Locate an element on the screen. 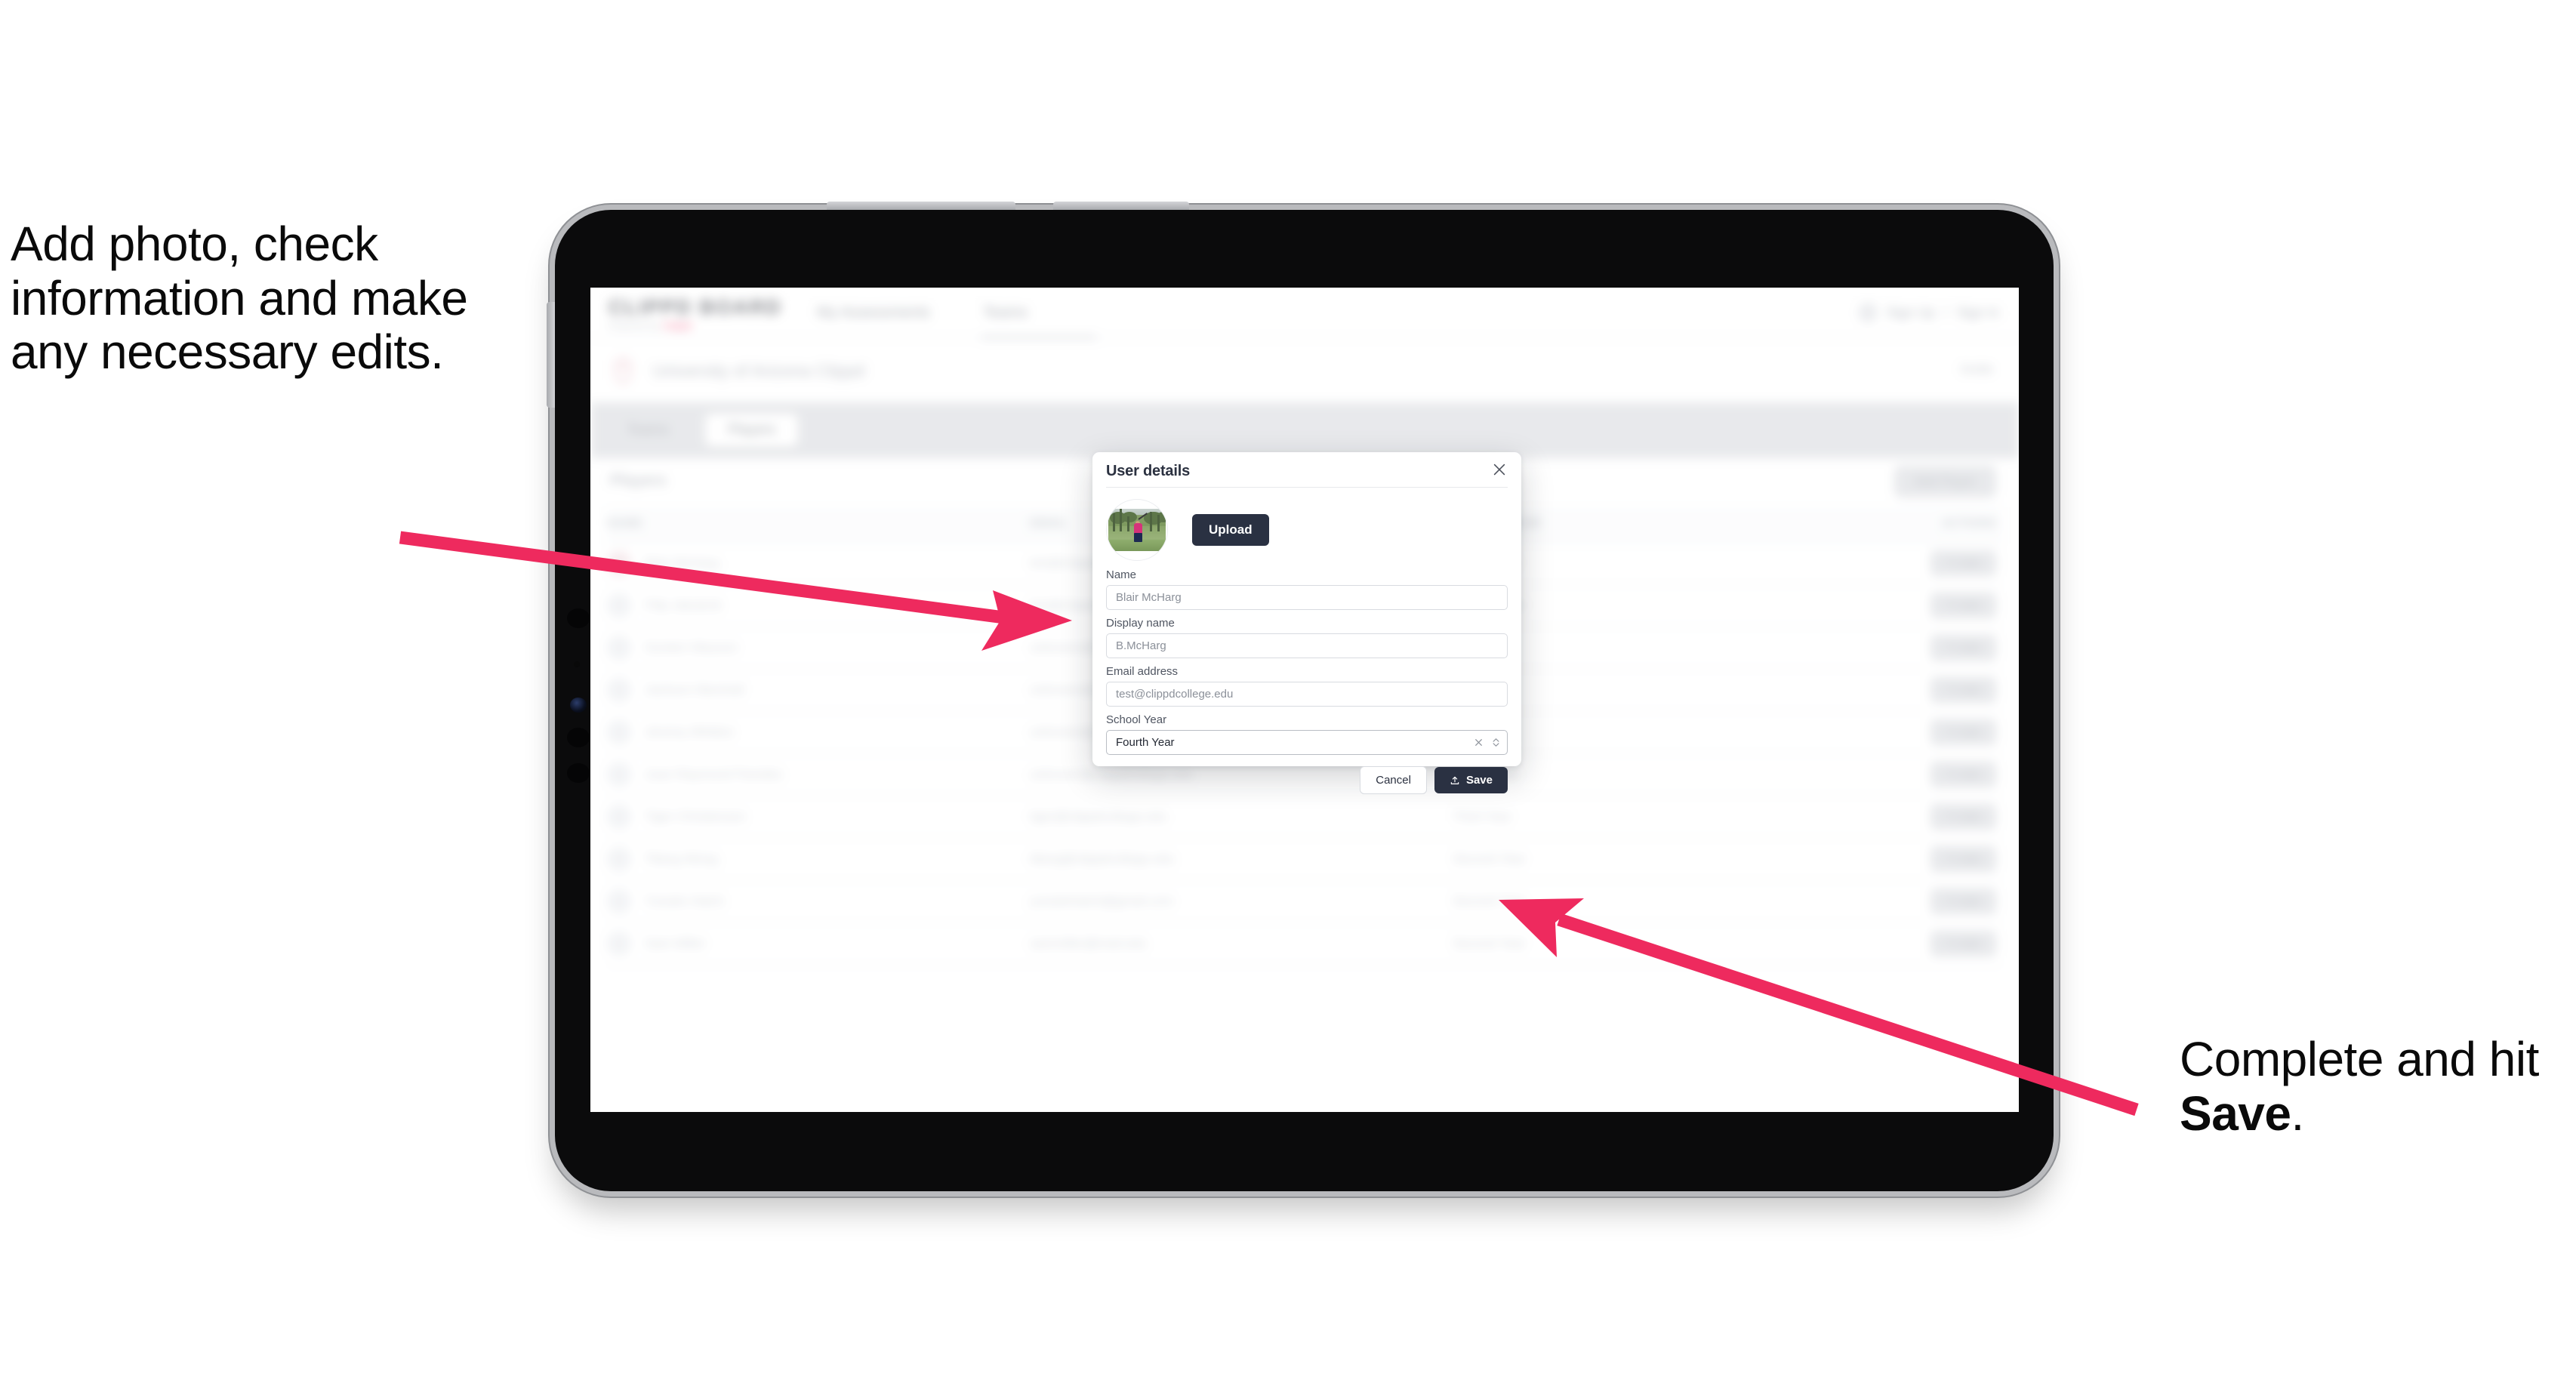  annotation-right-emphasis: Save is located at coordinates (2235, 1113).